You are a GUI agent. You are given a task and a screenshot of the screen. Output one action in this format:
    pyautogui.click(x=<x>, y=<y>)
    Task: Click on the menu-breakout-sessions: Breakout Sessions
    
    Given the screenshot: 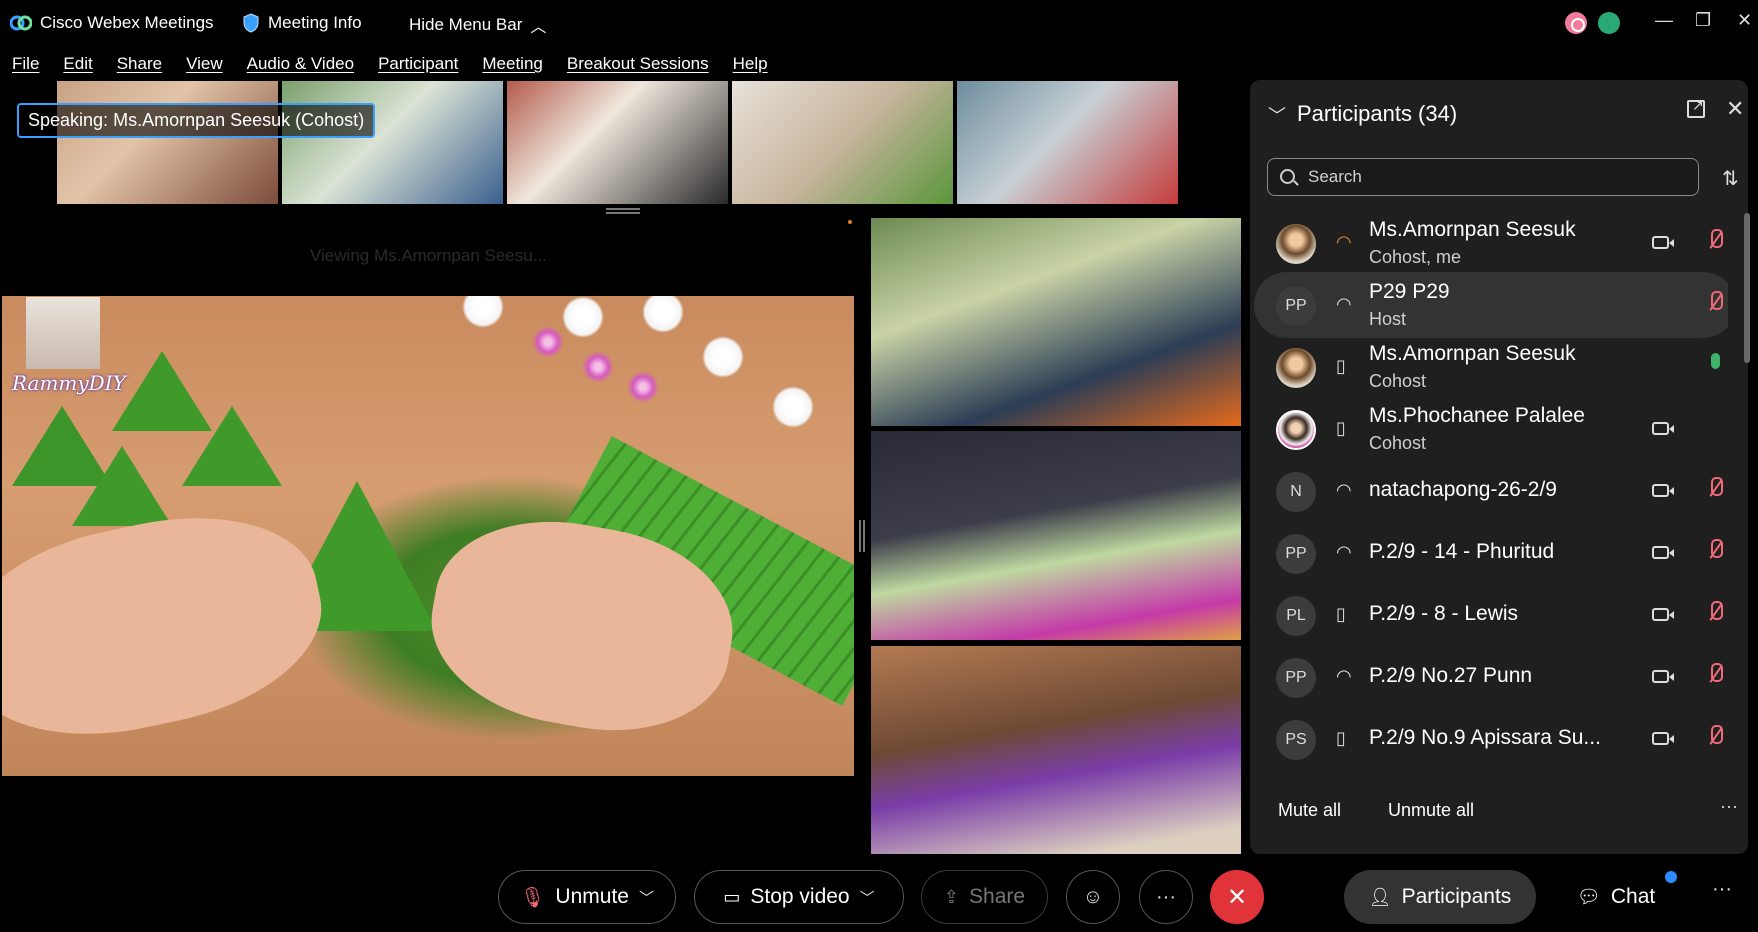 What is the action you would take?
    pyautogui.click(x=638, y=65)
    